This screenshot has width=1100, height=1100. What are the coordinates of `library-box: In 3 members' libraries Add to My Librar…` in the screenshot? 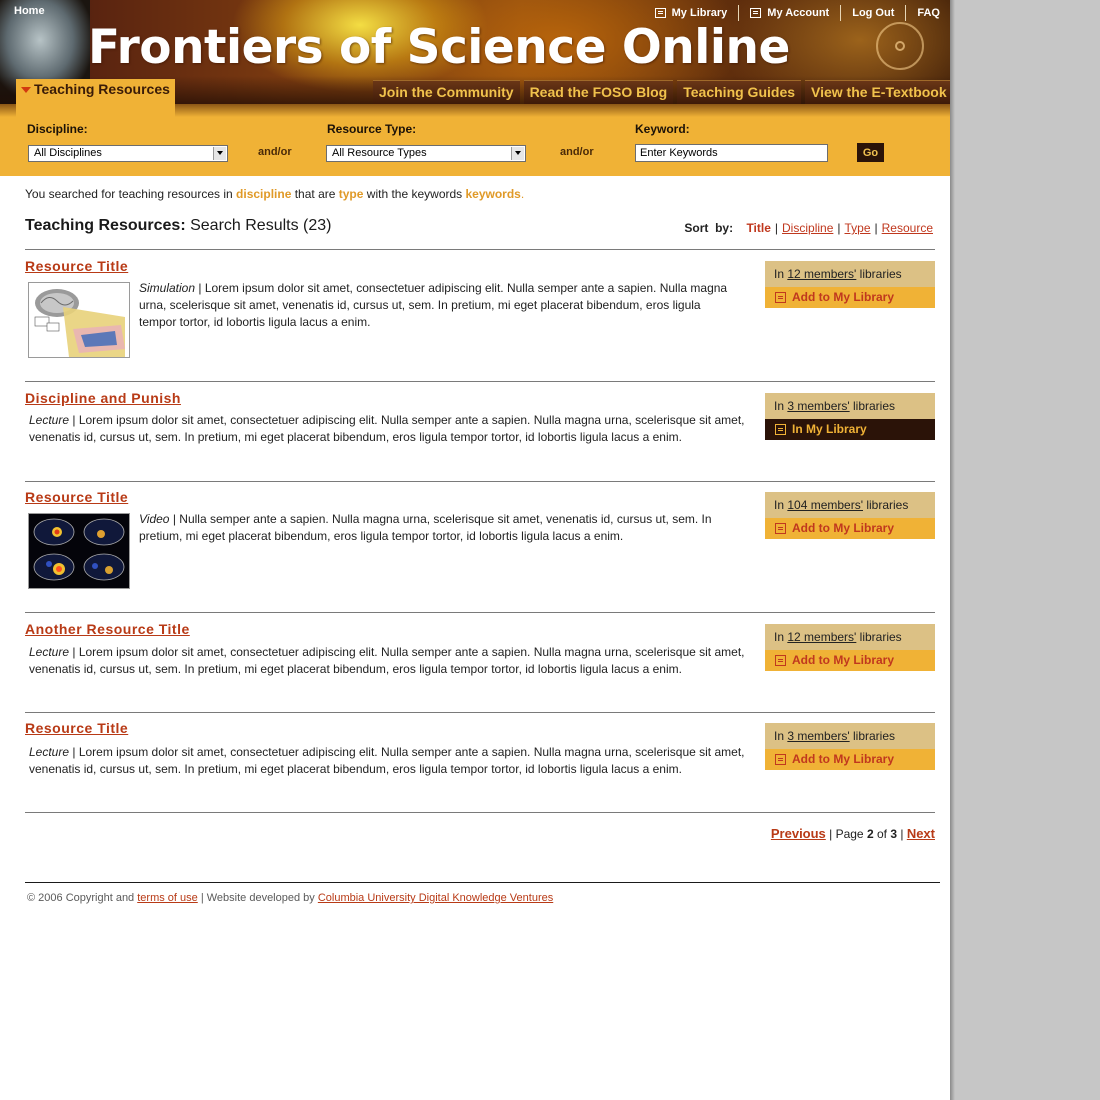 It's located at (850, 747).